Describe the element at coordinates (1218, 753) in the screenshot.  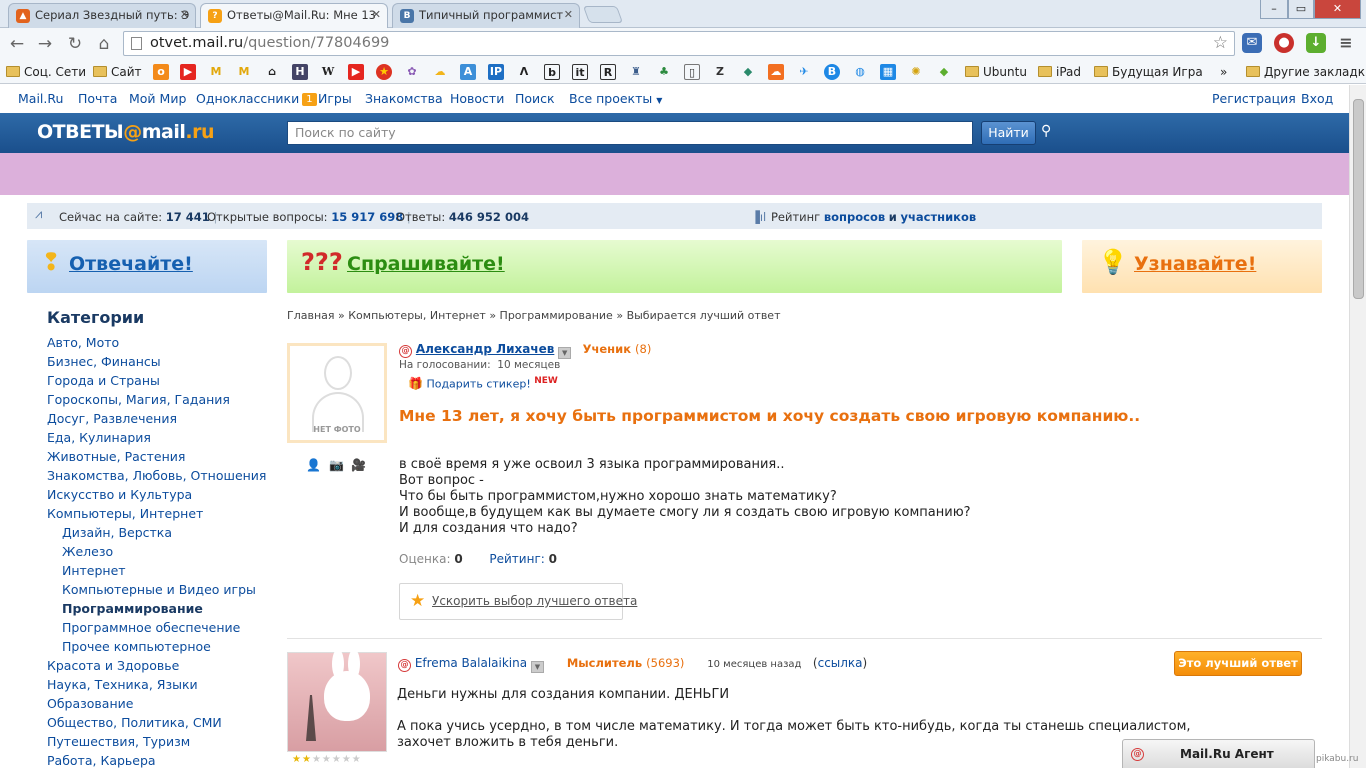
I see `mailru-agent-widget: @ Mail.Ru Агент` at that location.